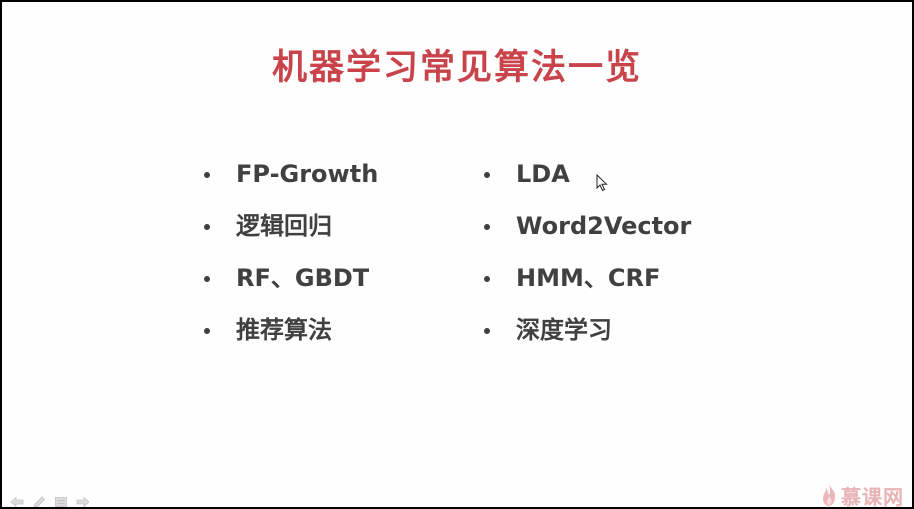  What do you see at coordinates (61, 501) in the screenshot?
I see `slide-menu-icon` at bounding box center [61, 501].